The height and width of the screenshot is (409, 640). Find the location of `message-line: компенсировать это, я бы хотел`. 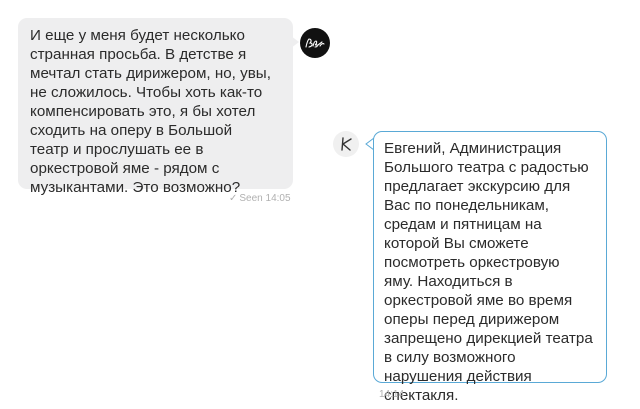

message-line: компенсировать это, я бы хотел is located at coordinates (143, 111).